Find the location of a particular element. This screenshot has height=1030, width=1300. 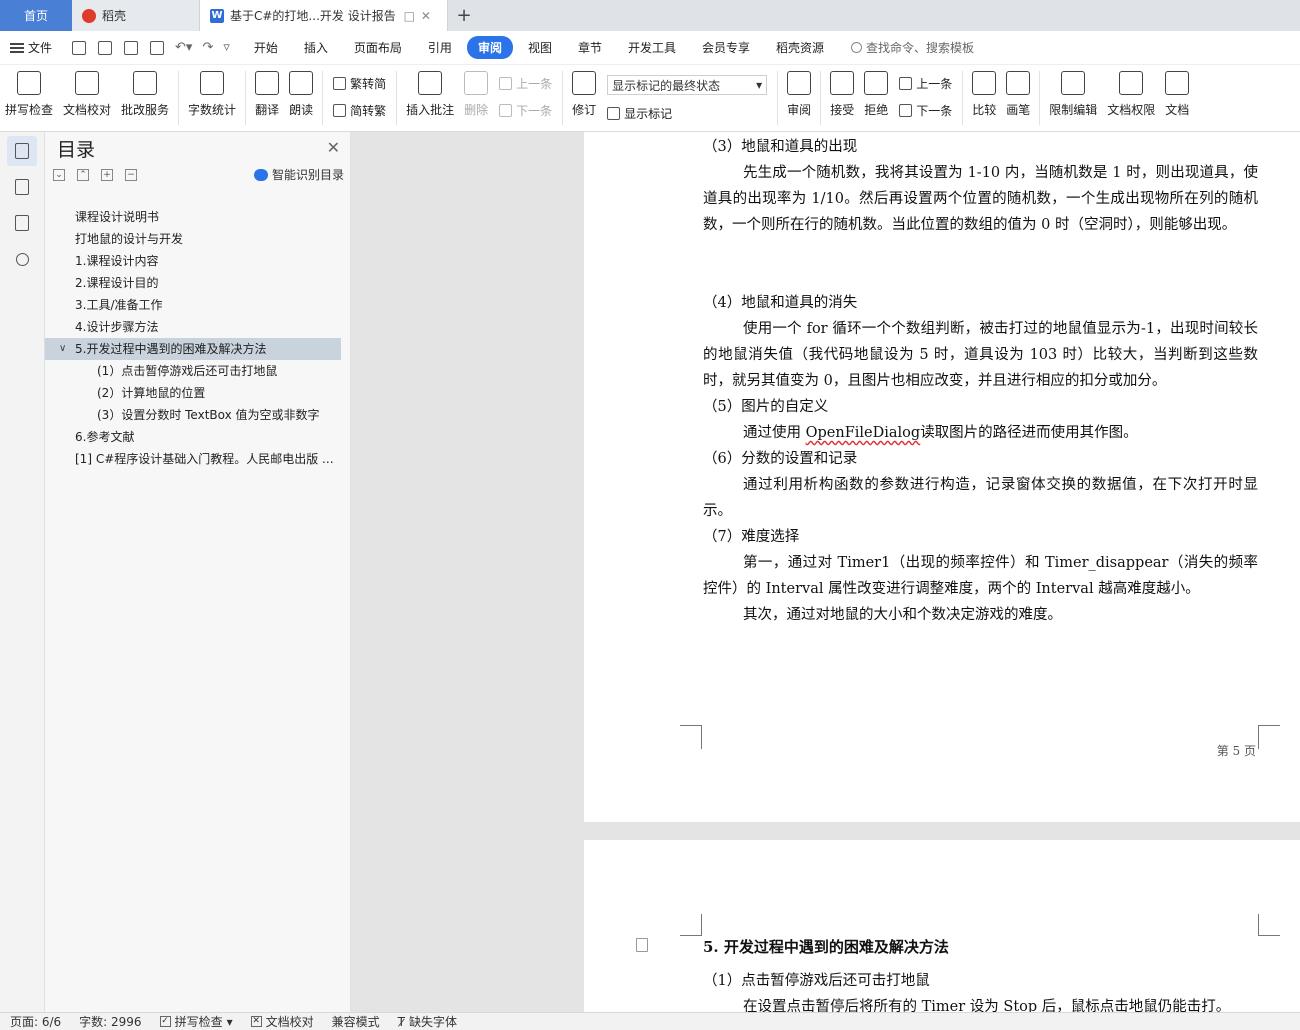

proofread-status: 文档校对 is located at coordinates (289, 1022).